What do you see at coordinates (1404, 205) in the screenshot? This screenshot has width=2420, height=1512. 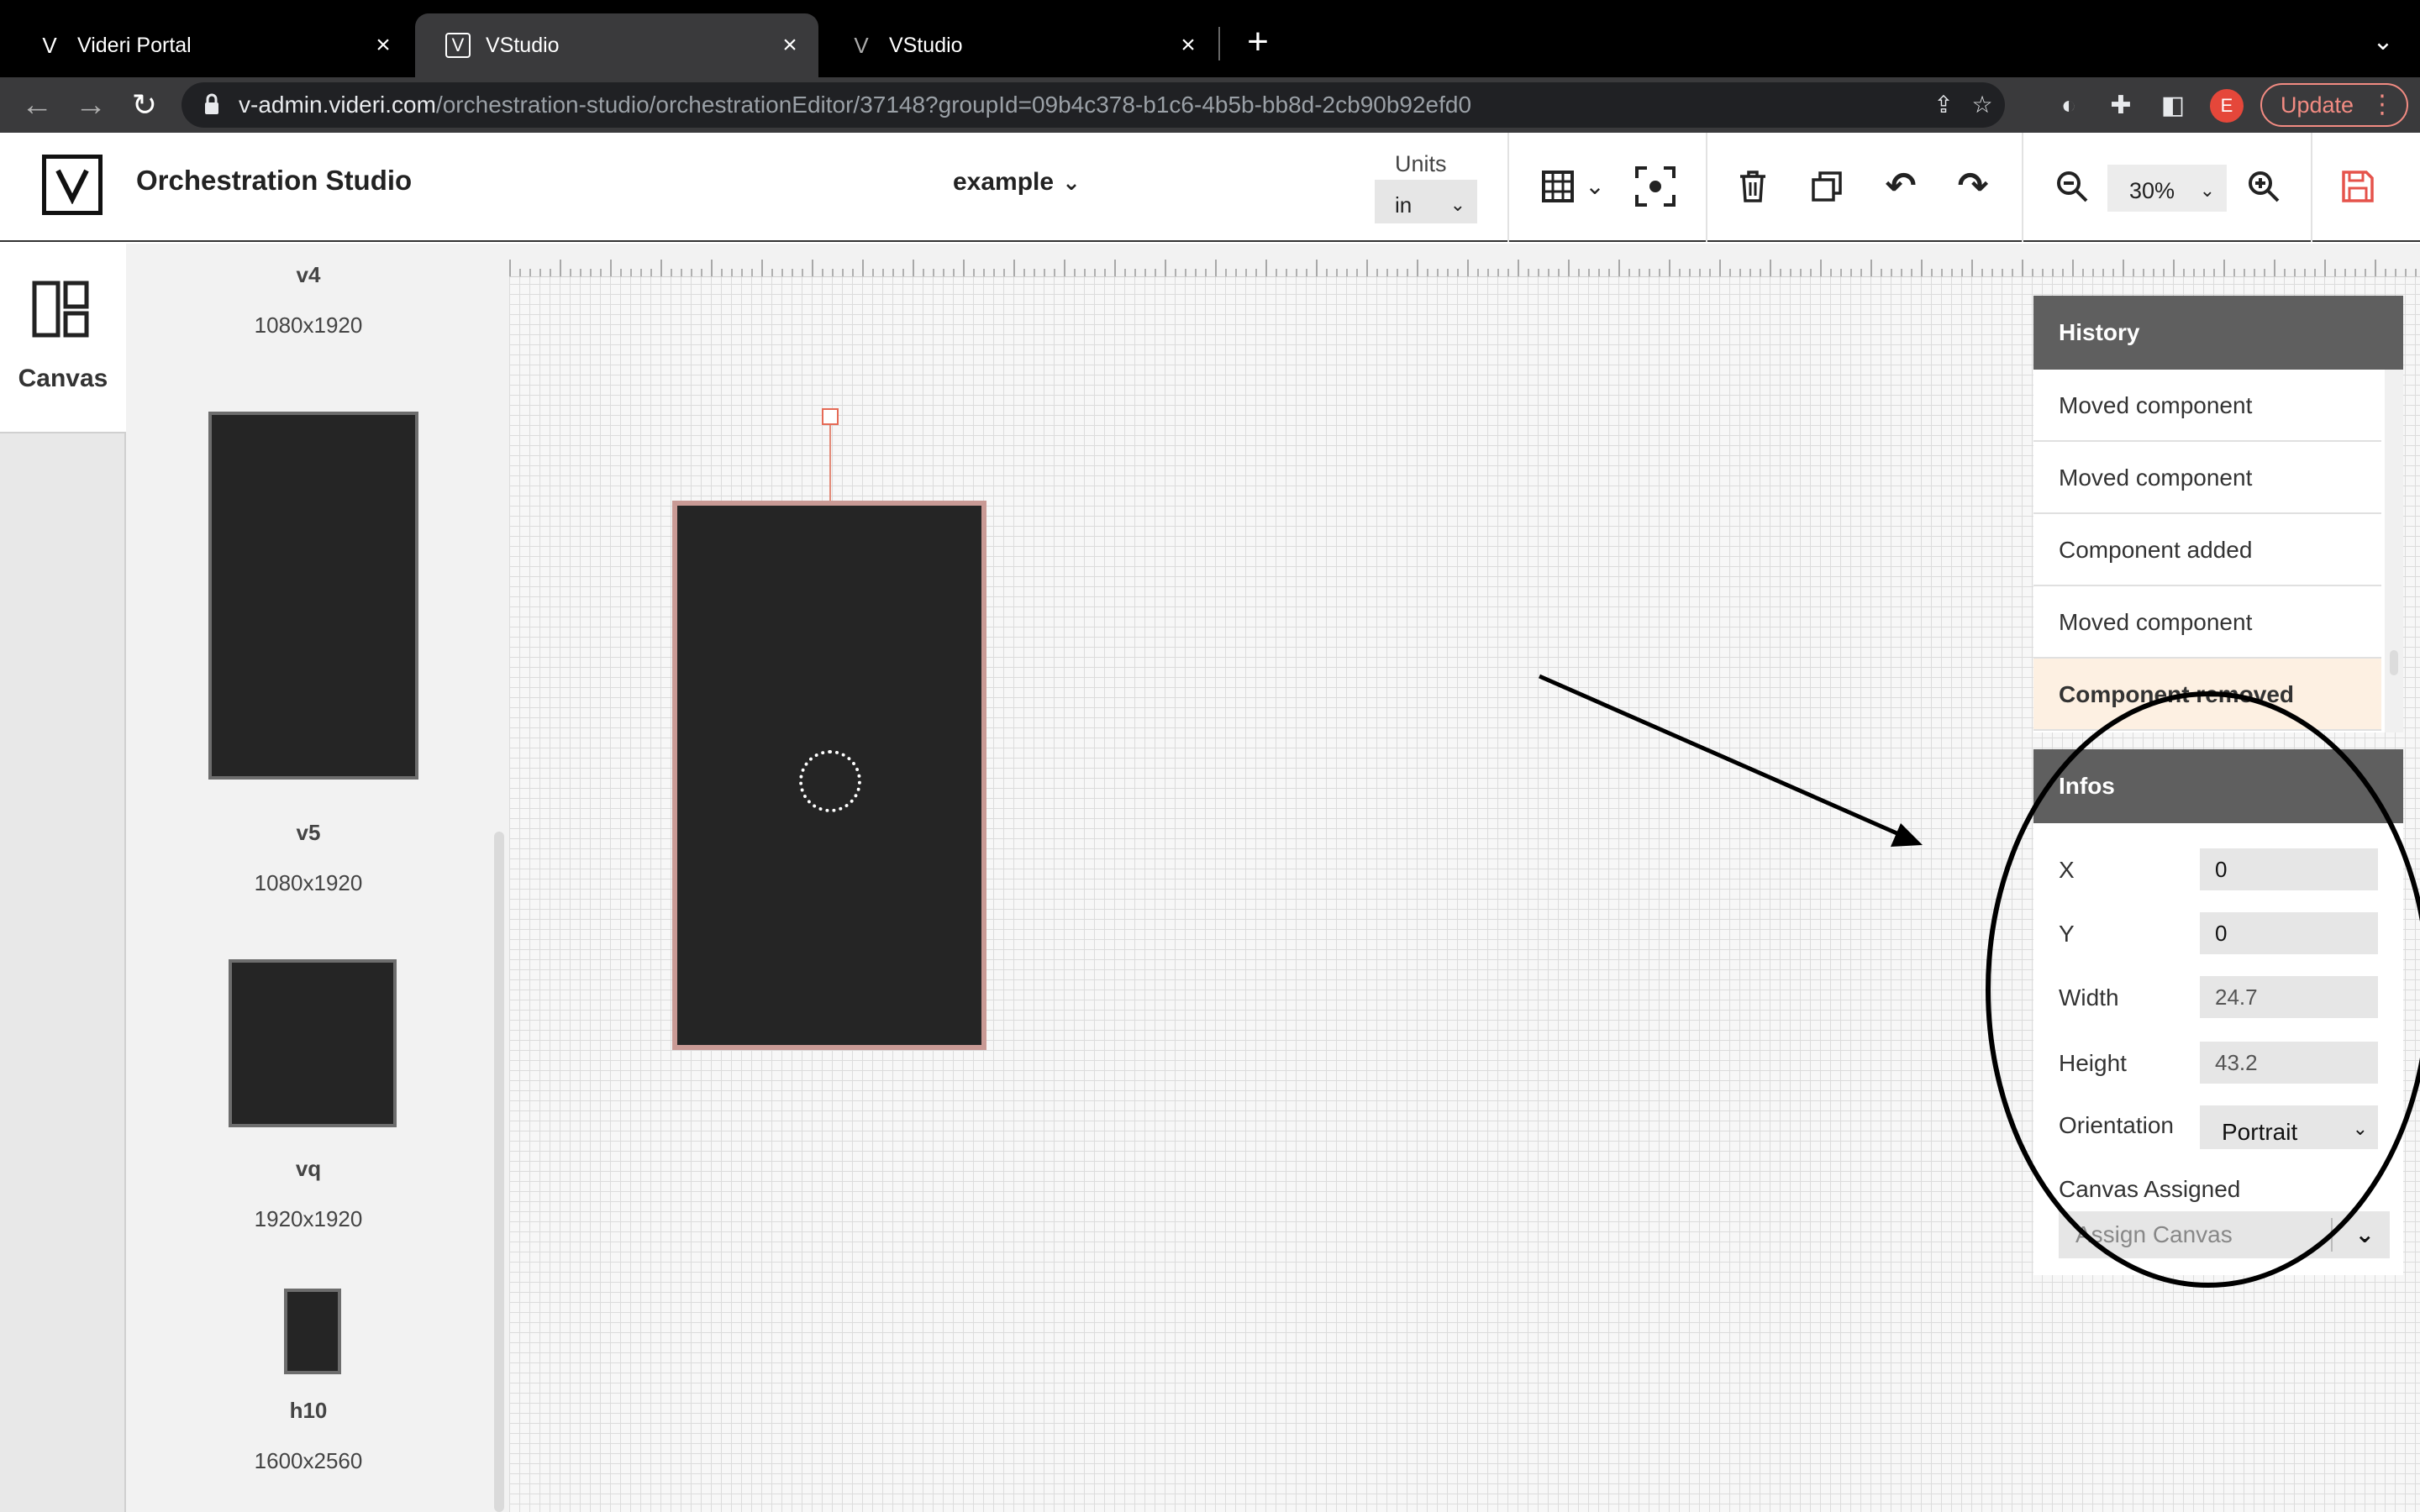 I see `units-value: in` at bounding box center [1404, 205].